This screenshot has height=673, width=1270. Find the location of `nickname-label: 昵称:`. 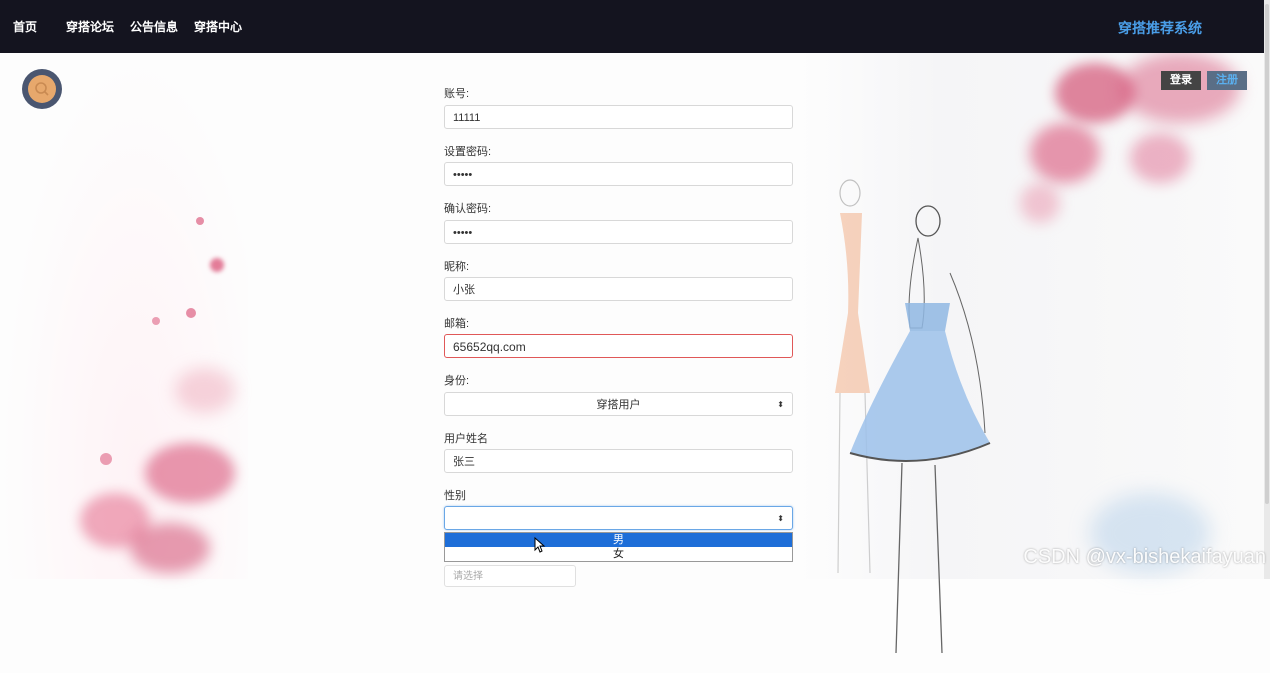

nickname-label: 昵称: is located at coordinates (457, 267).